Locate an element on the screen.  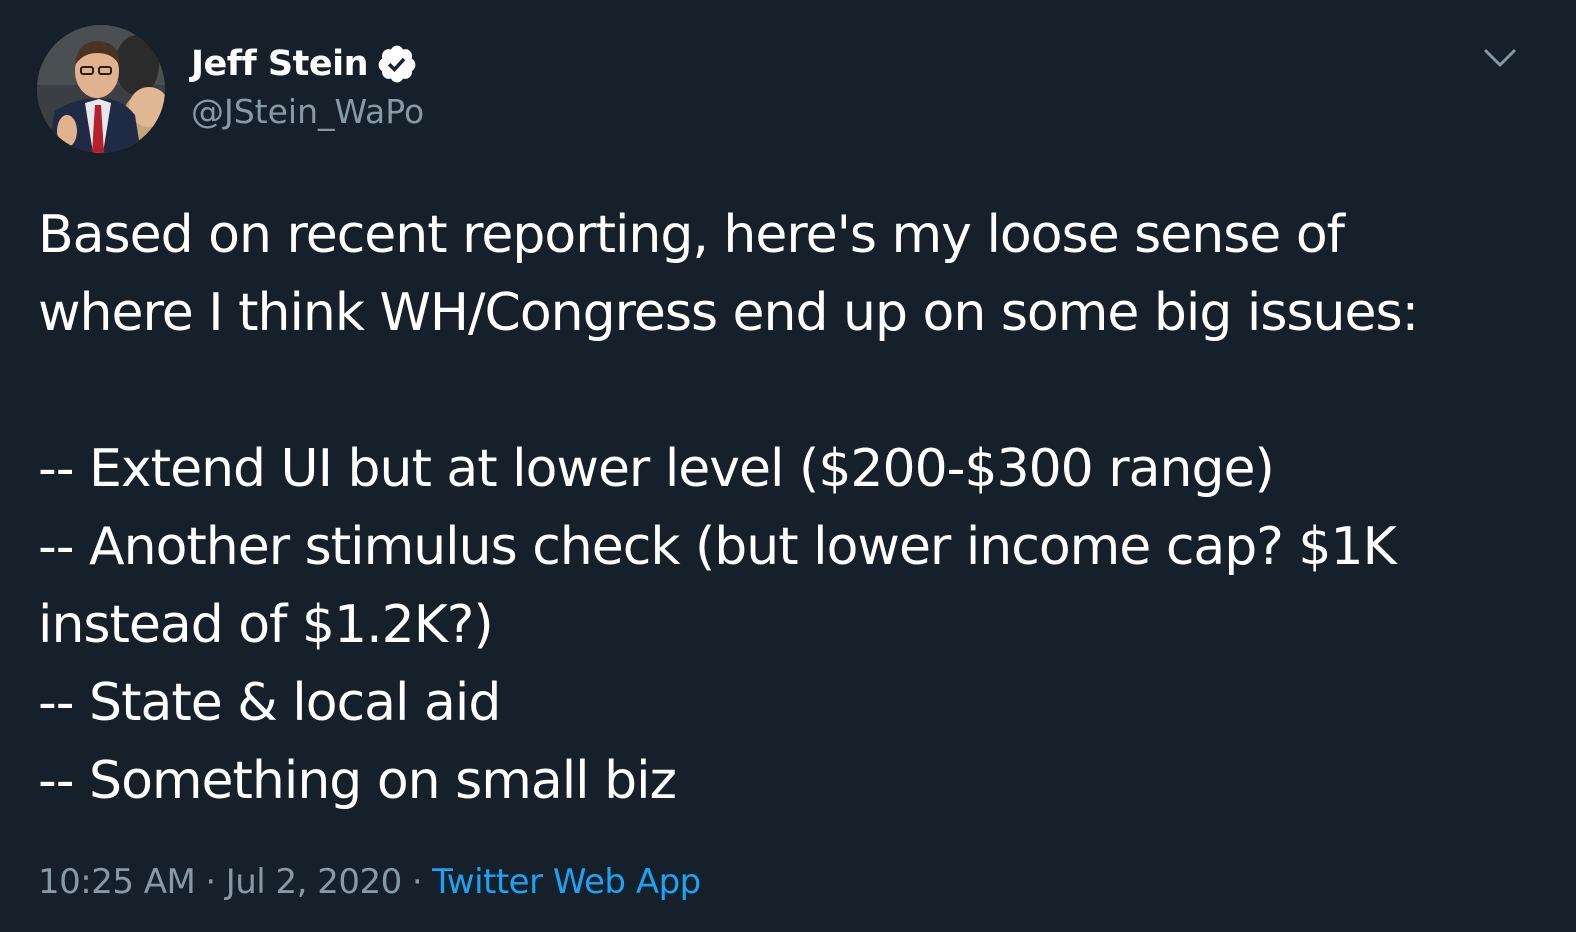
author-name-row: Jeff Stein is located at coordinates (304, 64).